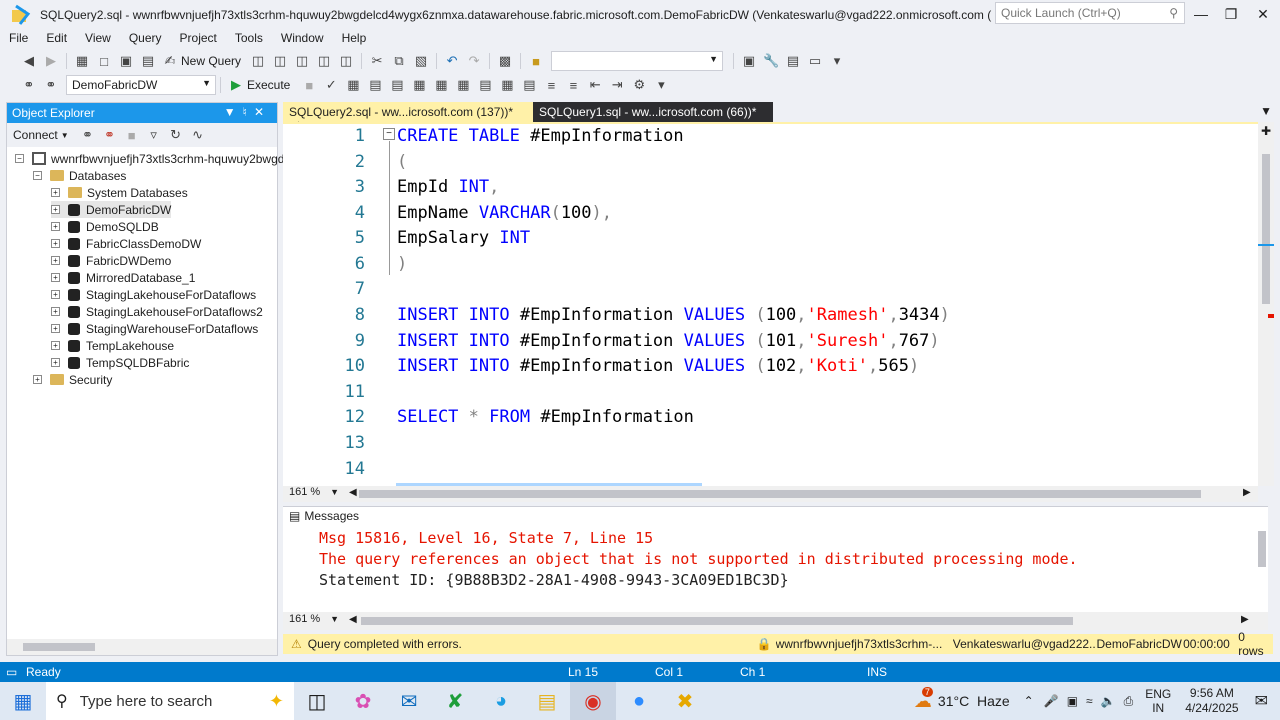 This screenshot has height=720, width=1280. What do you see at coordinates (1266, 111) in the screenshot?
I see `tab-list-dropdown-icon: ▼` at bounding box center [1266, 111].